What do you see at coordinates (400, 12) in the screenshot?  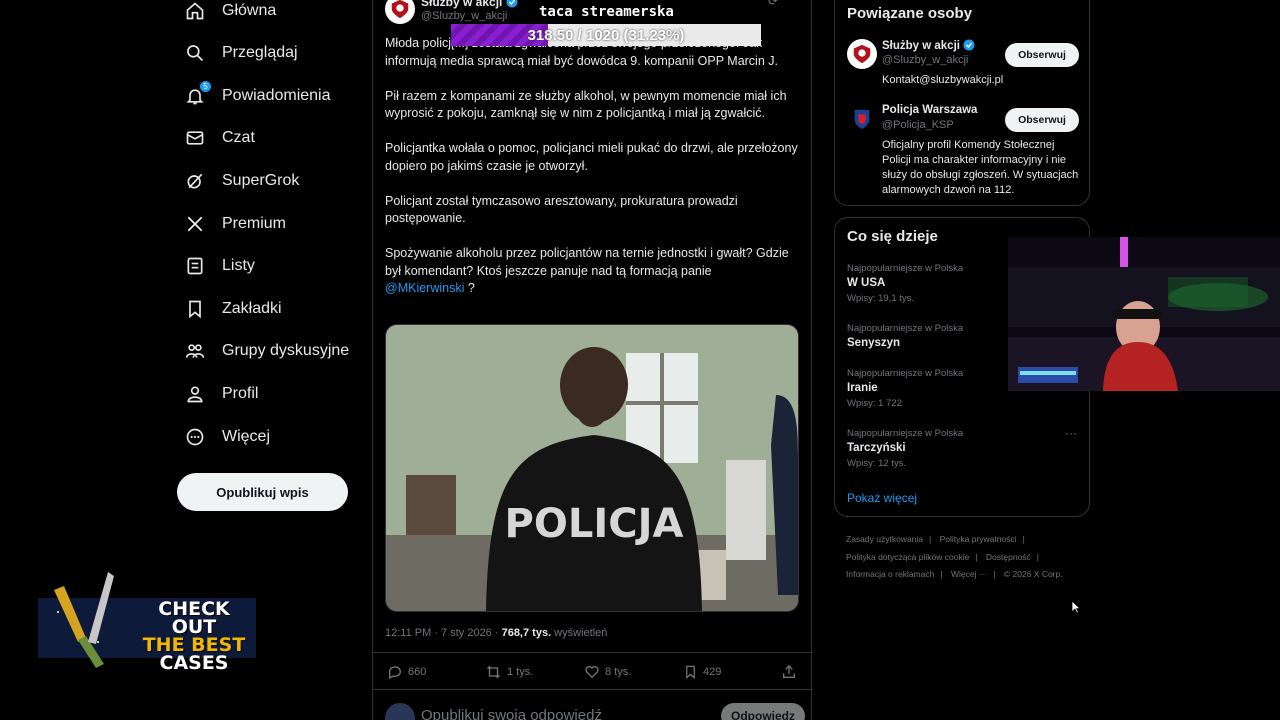 I see `author-avatar` at bounding box center [400, 12].